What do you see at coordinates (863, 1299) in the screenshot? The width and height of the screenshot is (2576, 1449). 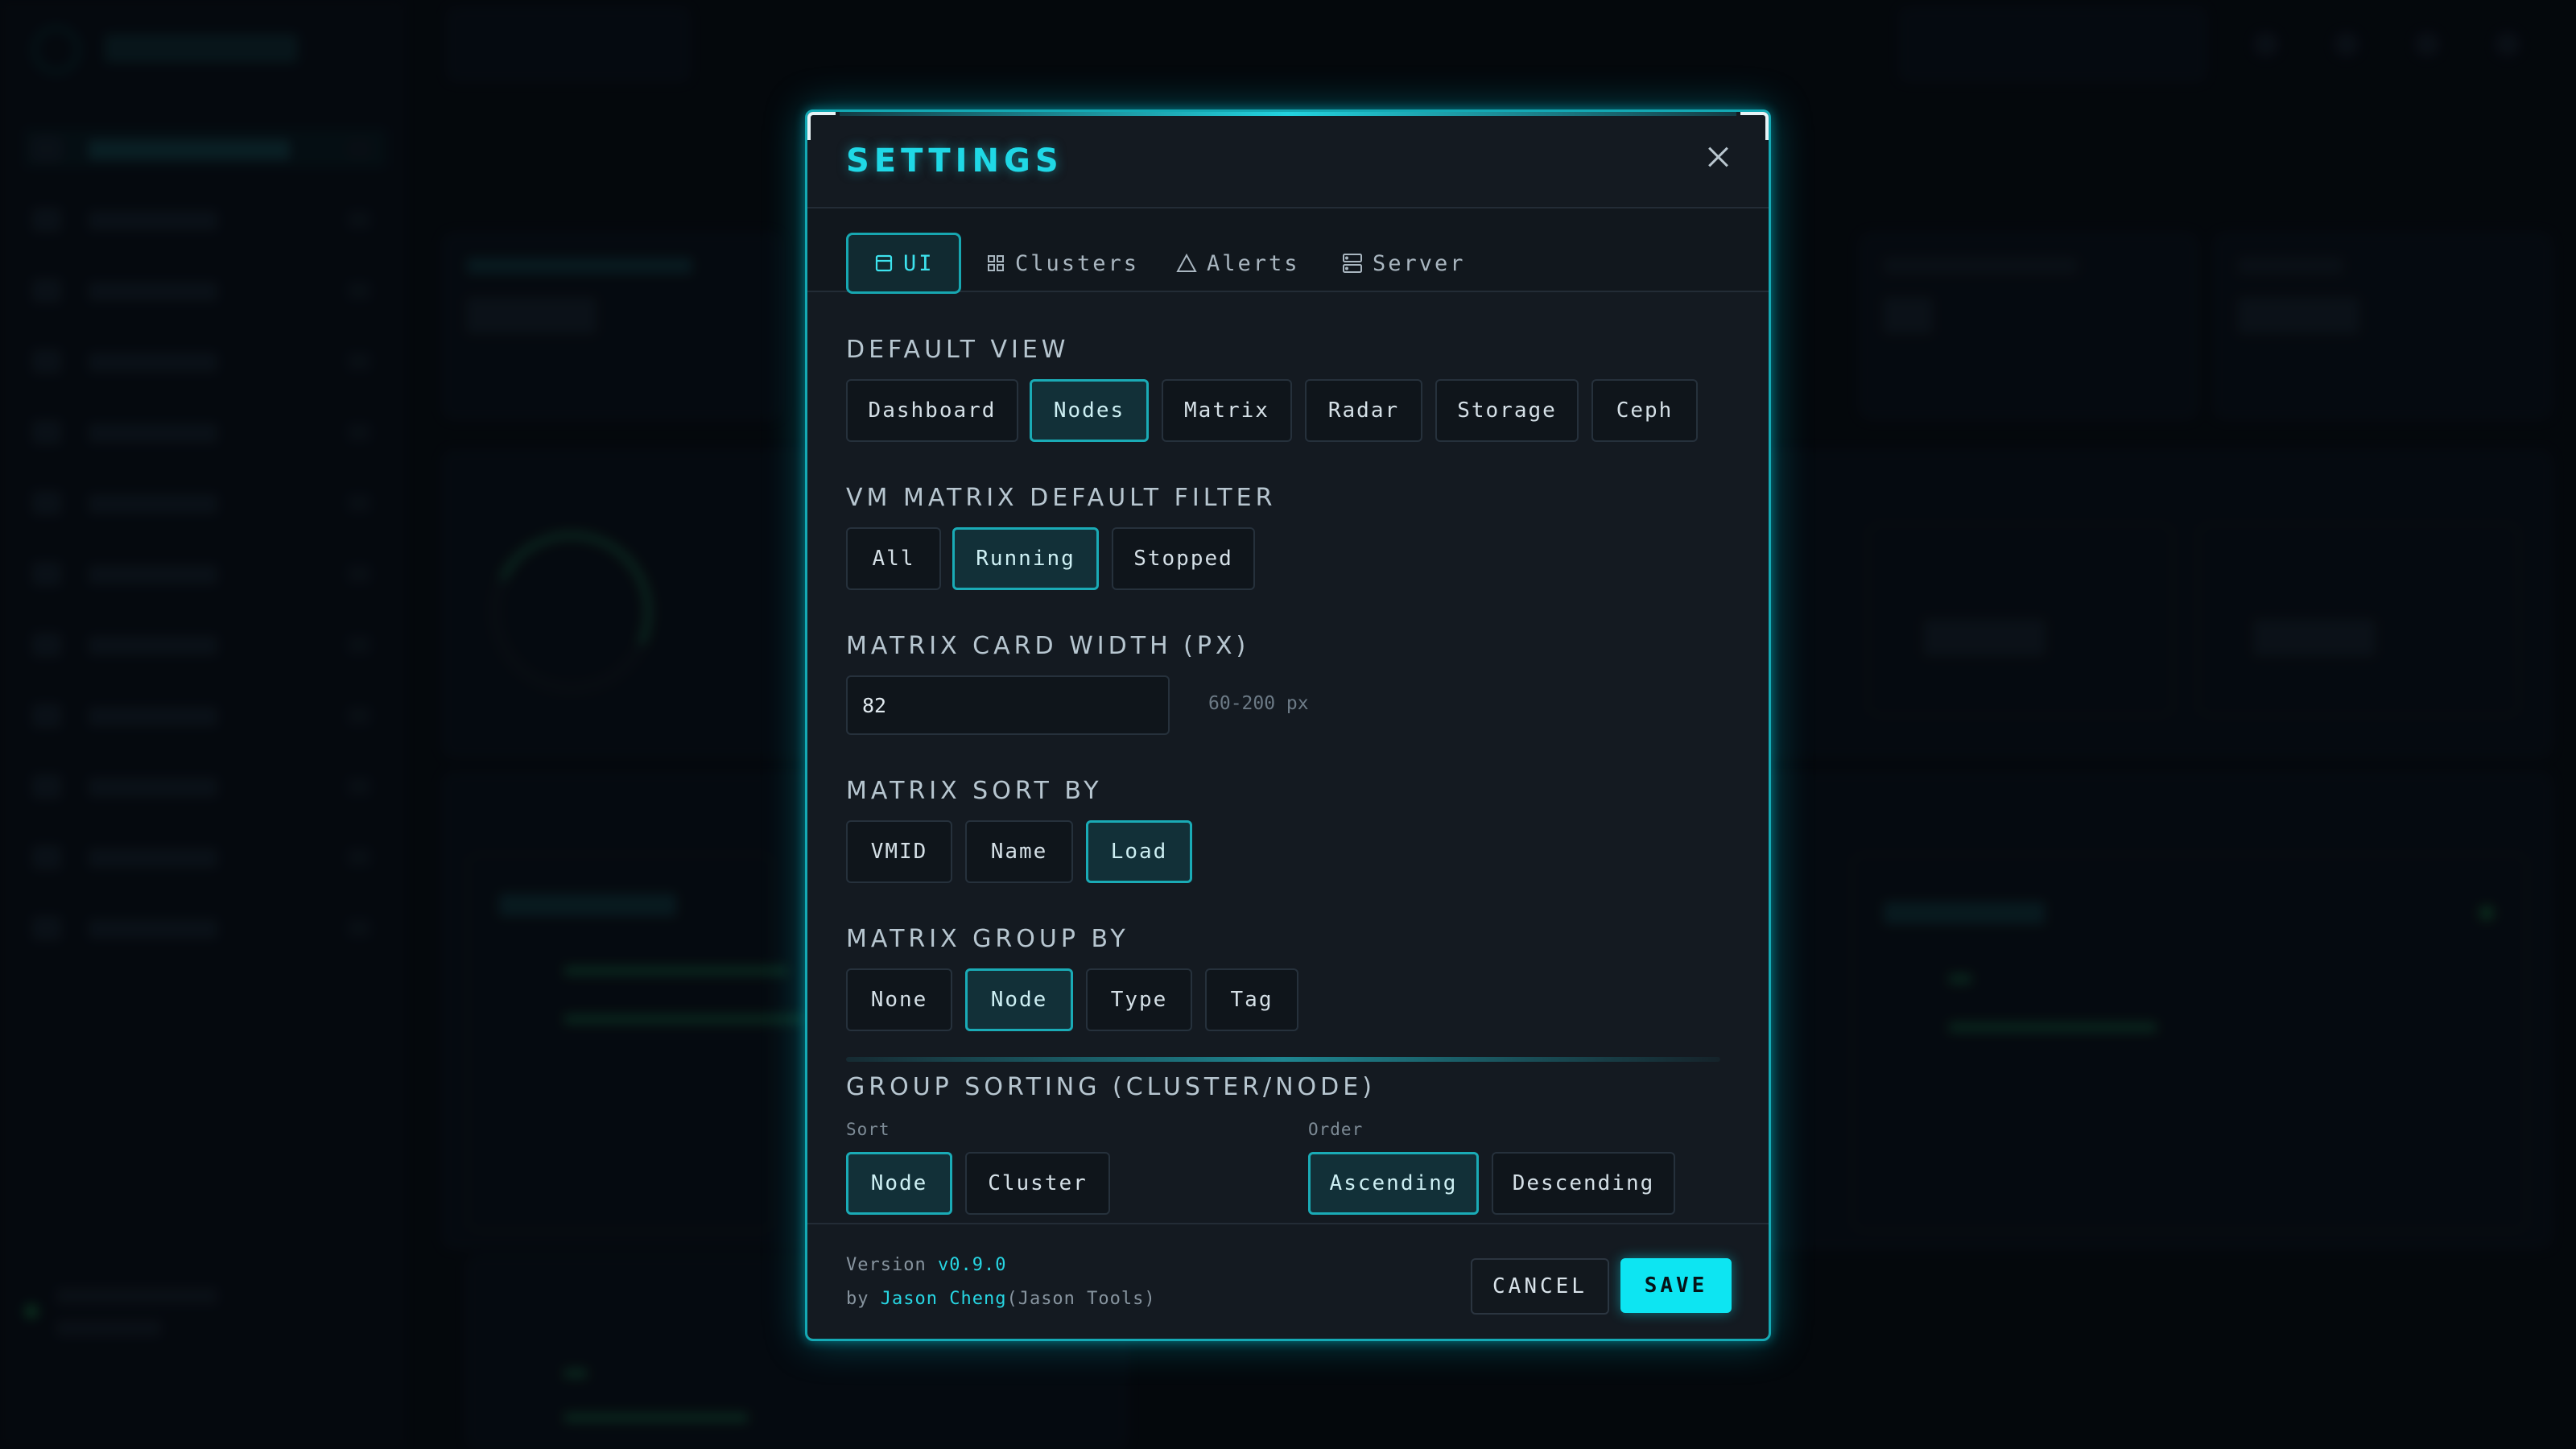 I see `author-prefix: by` at bounding box center [863, 1299].